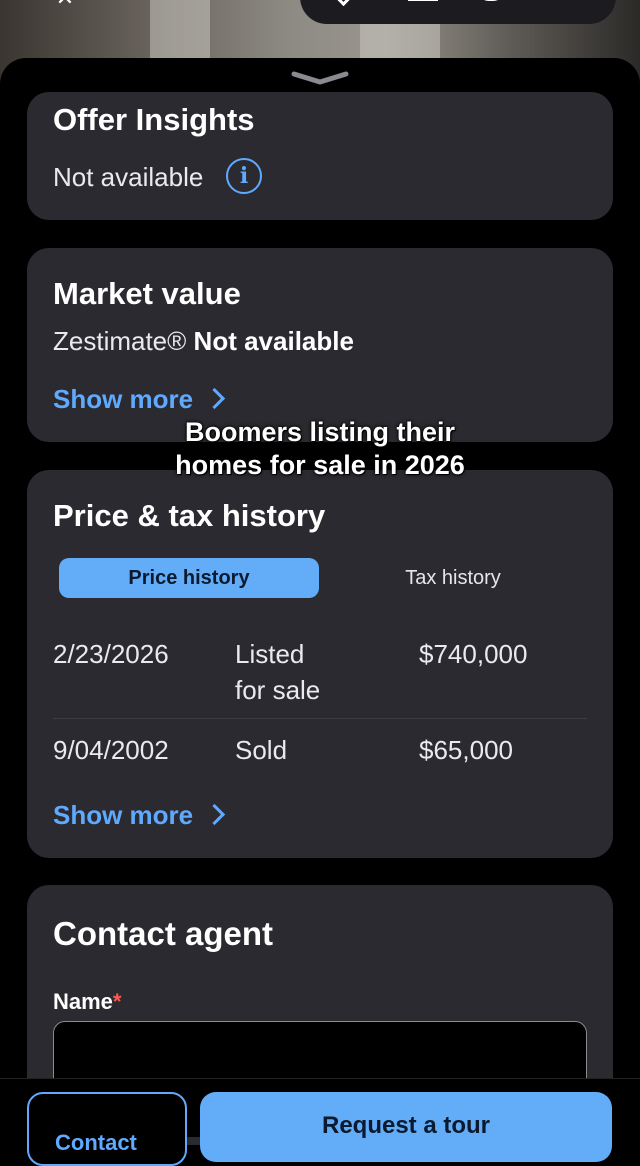 The image size is (640, 1166). Describe the element at coordinates (320, 718) in the screenshot. I see `row-divider` at that location.